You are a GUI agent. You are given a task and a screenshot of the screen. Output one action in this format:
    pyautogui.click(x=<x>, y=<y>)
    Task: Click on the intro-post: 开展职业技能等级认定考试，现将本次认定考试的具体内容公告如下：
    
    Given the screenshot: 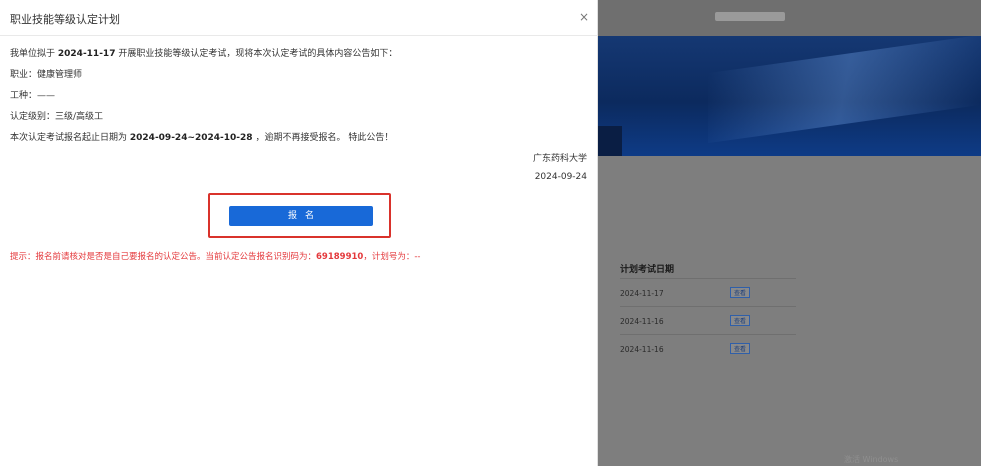 What is the action you would take?
    pyautogui.click(x=258, y=54)
    